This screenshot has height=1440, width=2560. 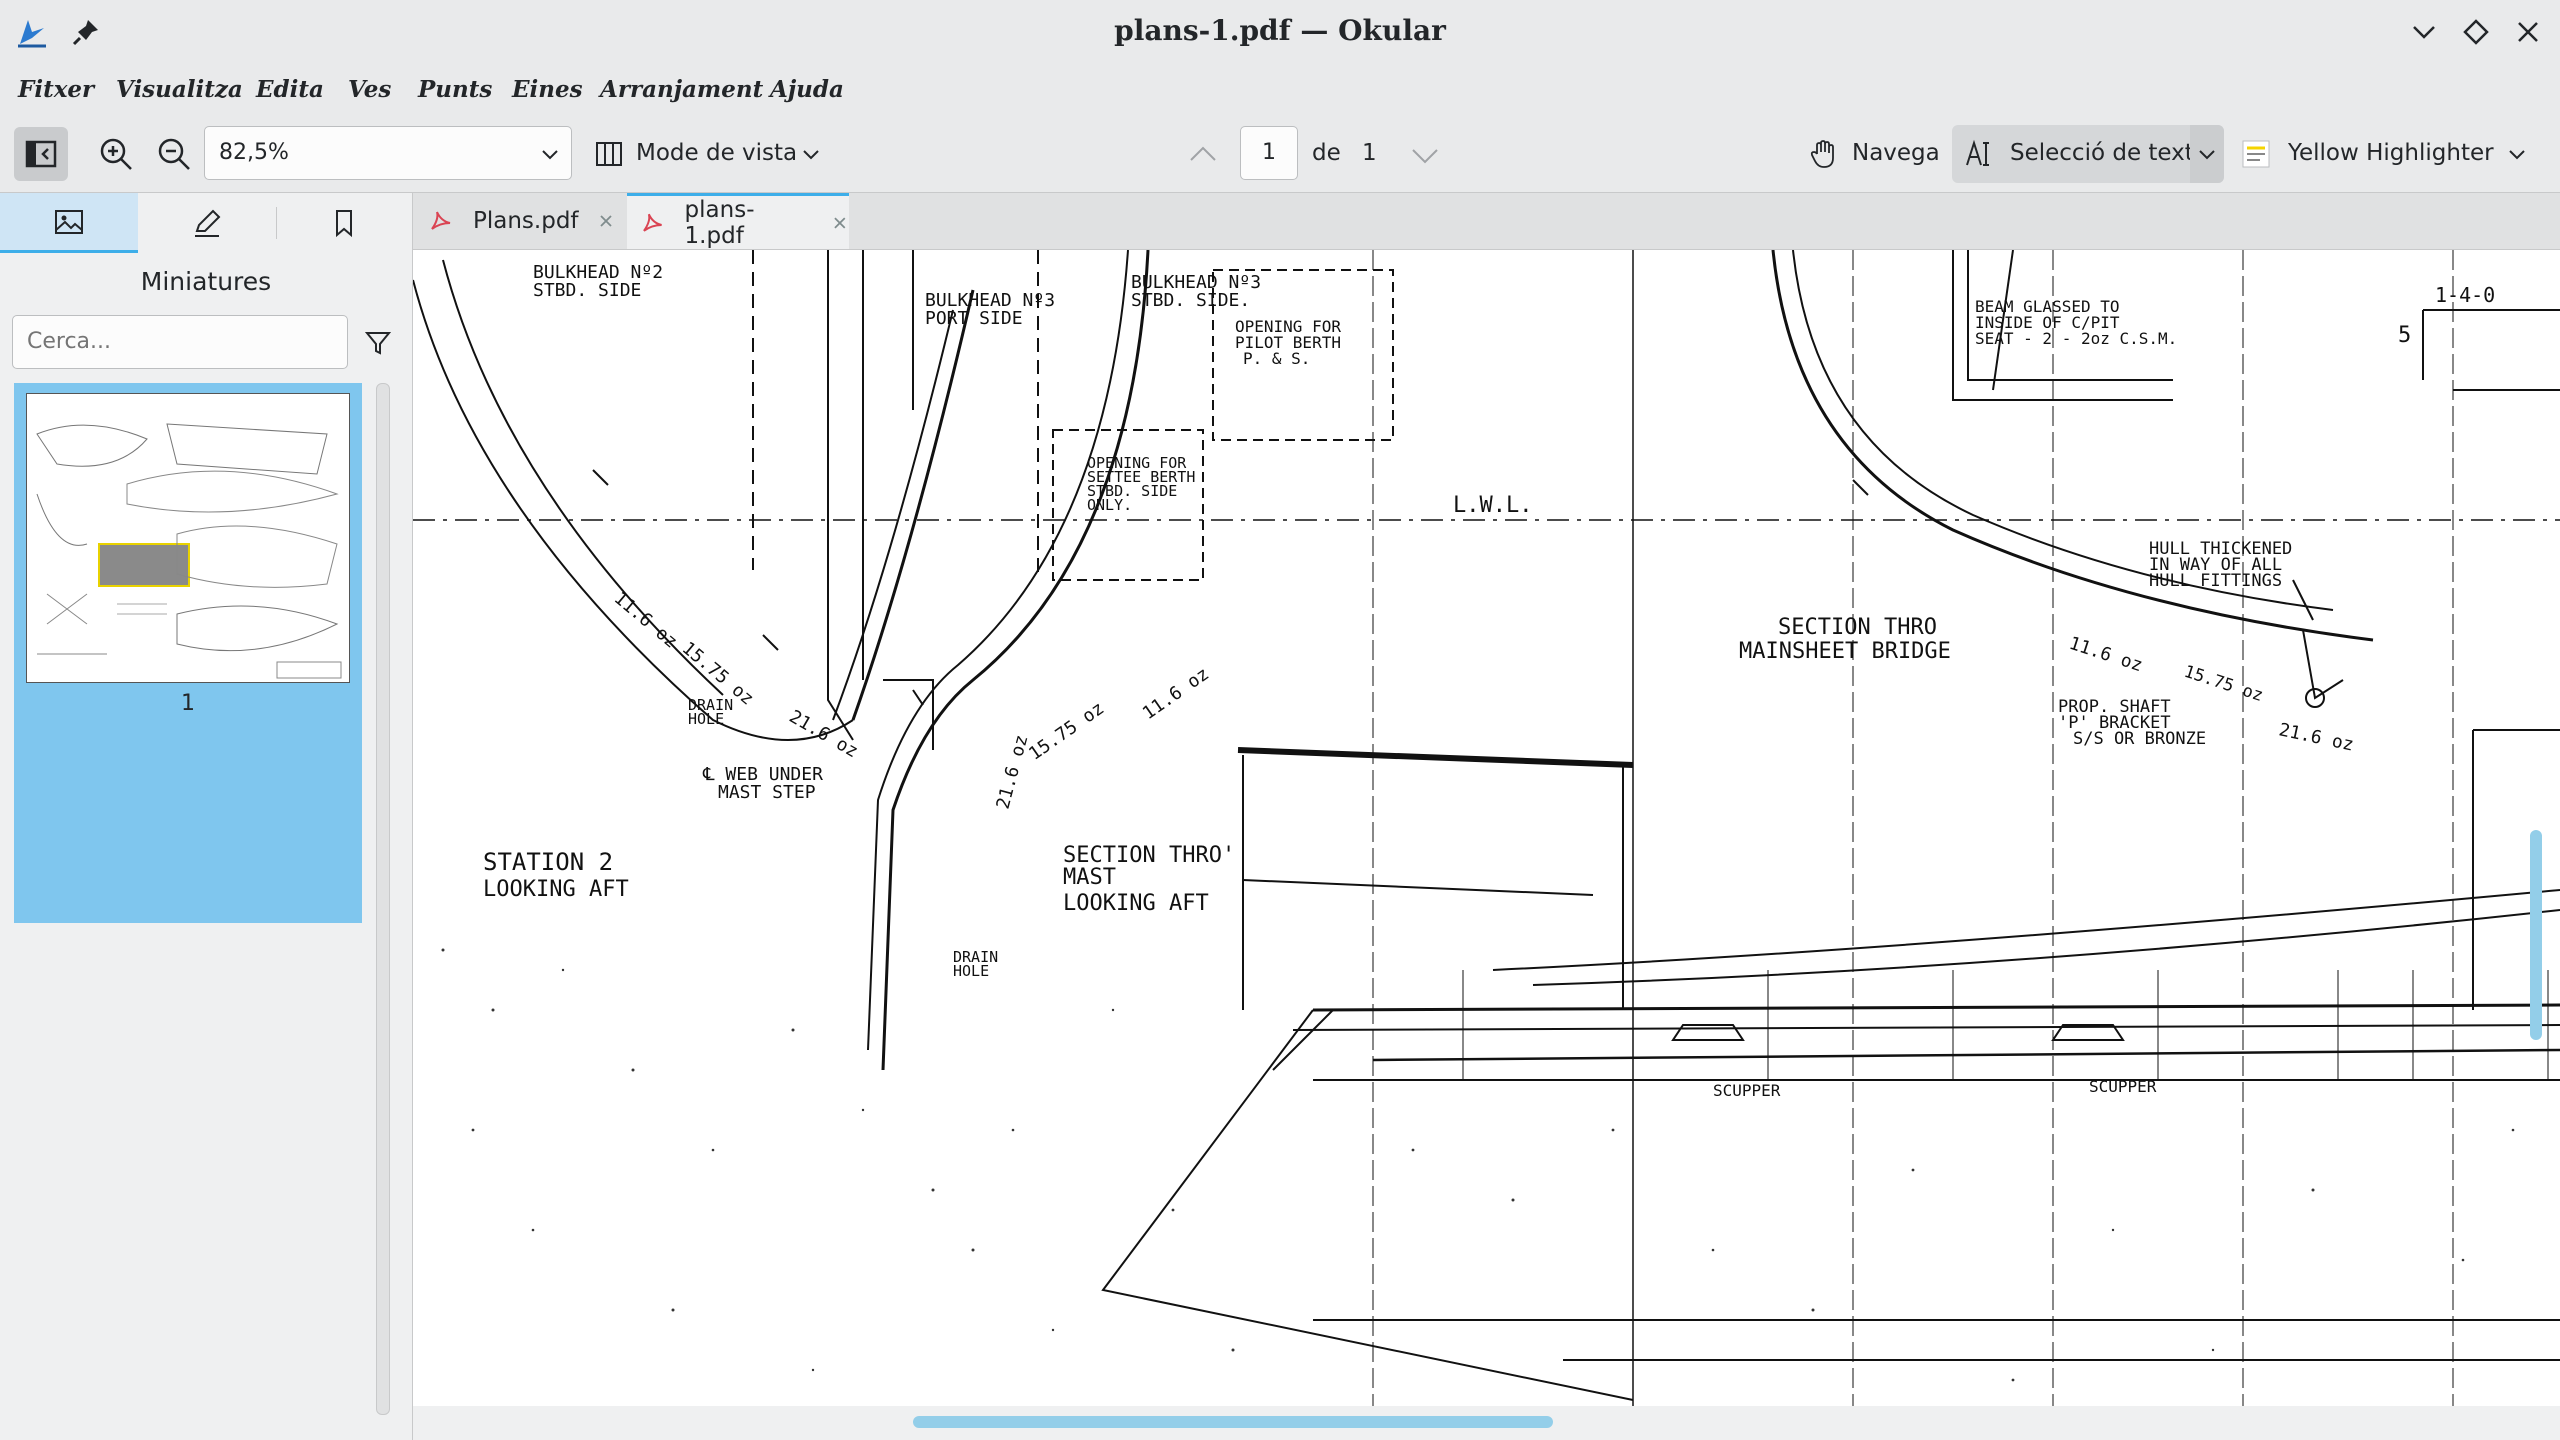 What do you see at coordinates (1857, 627) in the screenshot?
I see `label-section-bridge-1: SECTION THRO` at bounding box center [1857, 627].